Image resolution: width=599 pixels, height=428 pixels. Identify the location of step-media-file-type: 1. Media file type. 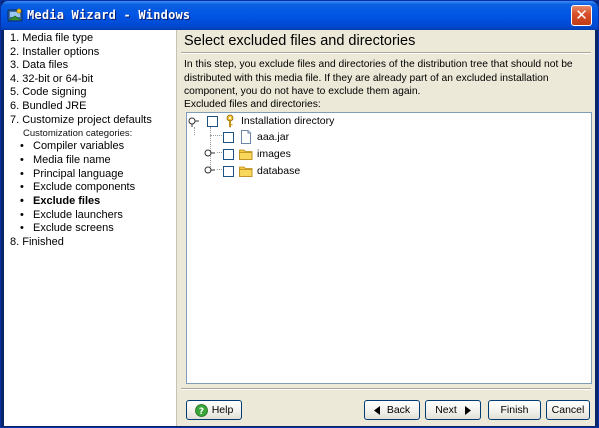
(90, 39).